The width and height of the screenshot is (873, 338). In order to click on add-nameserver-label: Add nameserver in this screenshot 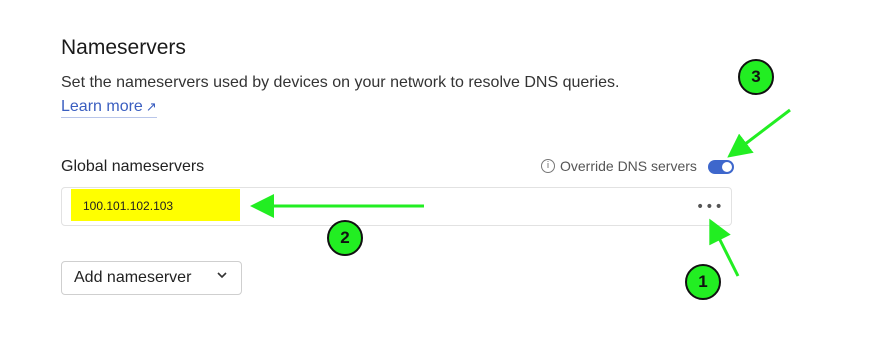, I will do `click(133, 277)`.